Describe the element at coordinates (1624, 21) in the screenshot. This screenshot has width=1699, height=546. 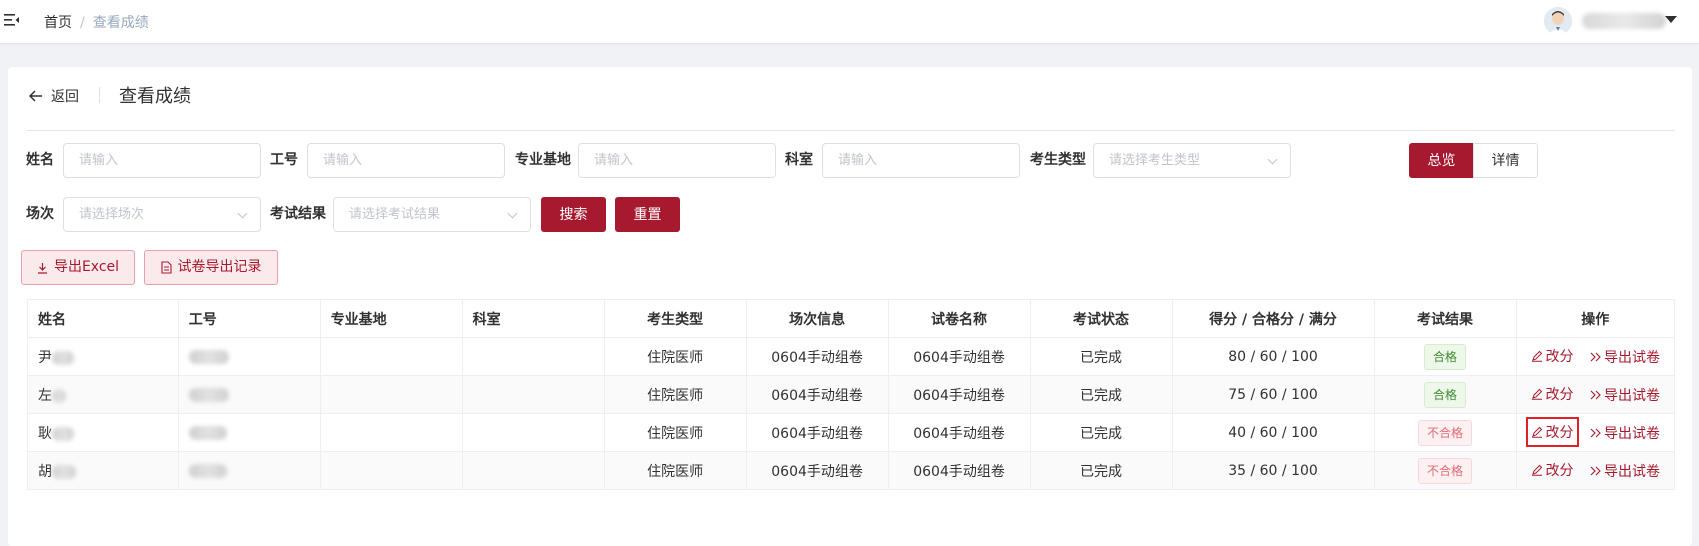
I see `user-name` at that location.